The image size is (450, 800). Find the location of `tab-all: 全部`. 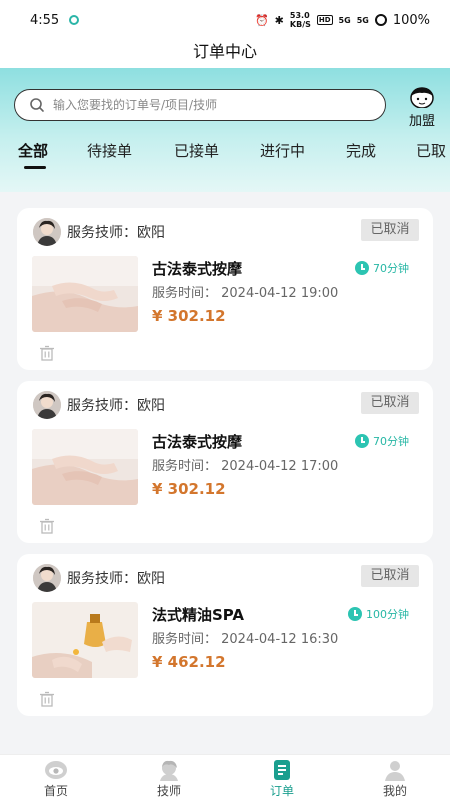

tab-all: 全部 is located at coordinates (33, 150).